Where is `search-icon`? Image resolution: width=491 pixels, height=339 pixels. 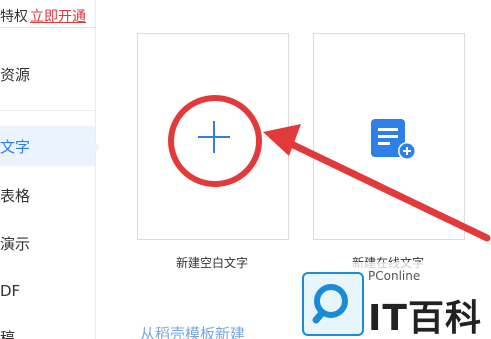
search-icon is located at coordinates (330, 304).